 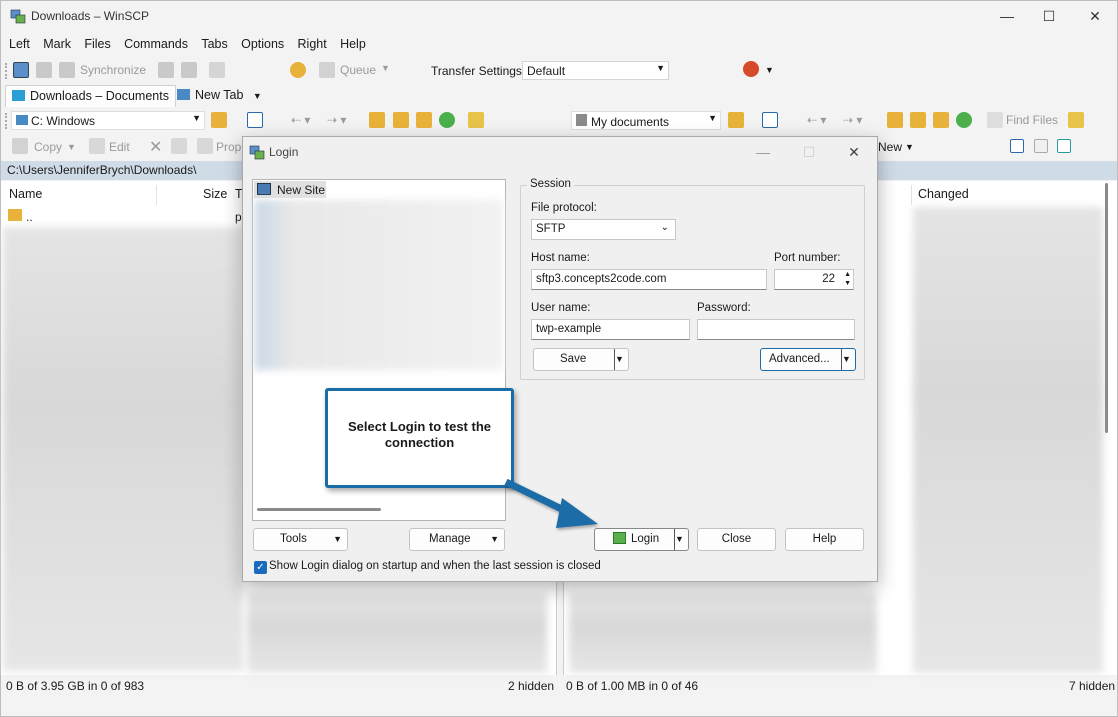 I want to click on filter-files-icon, so click(x=1064, y=146).